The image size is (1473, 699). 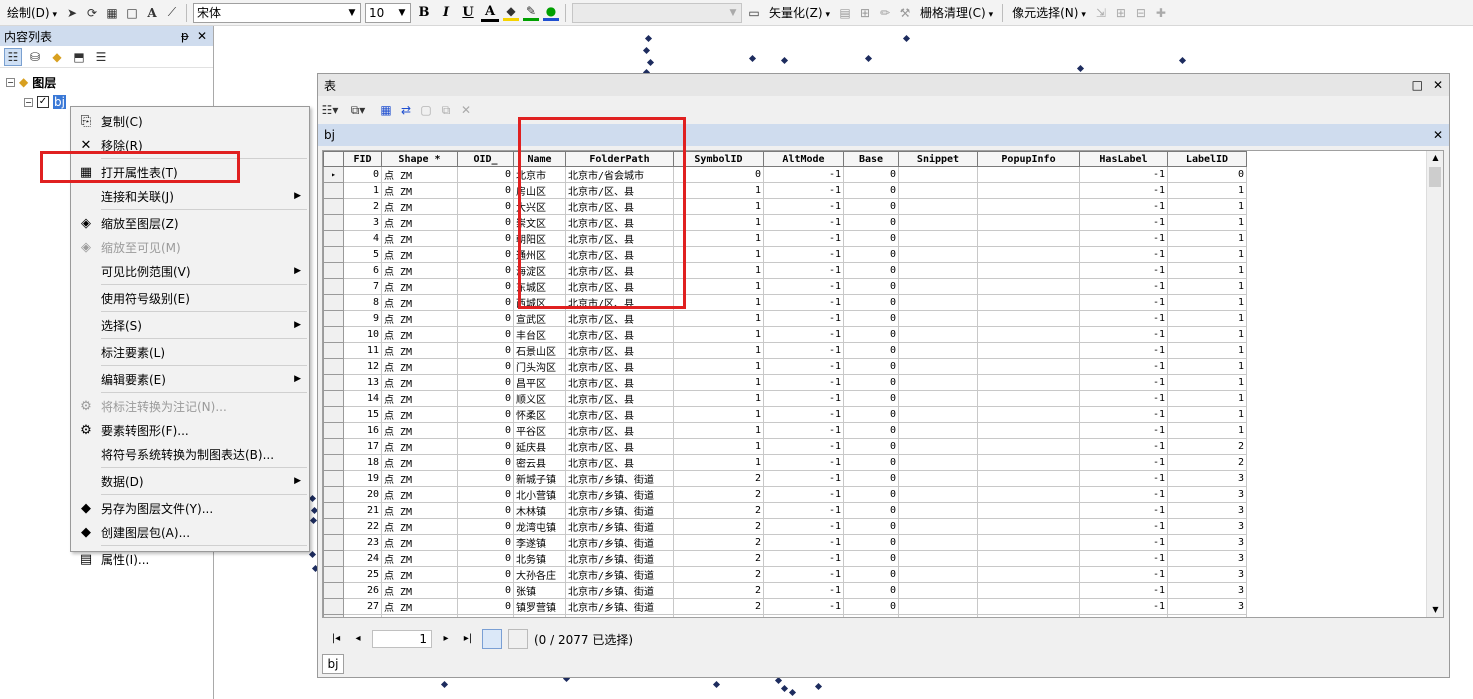 What do you see at coordinates (386, 110) in the screenshot?
I see `select-by-attributes-icon: ▦` at bounding box center [386, 110].